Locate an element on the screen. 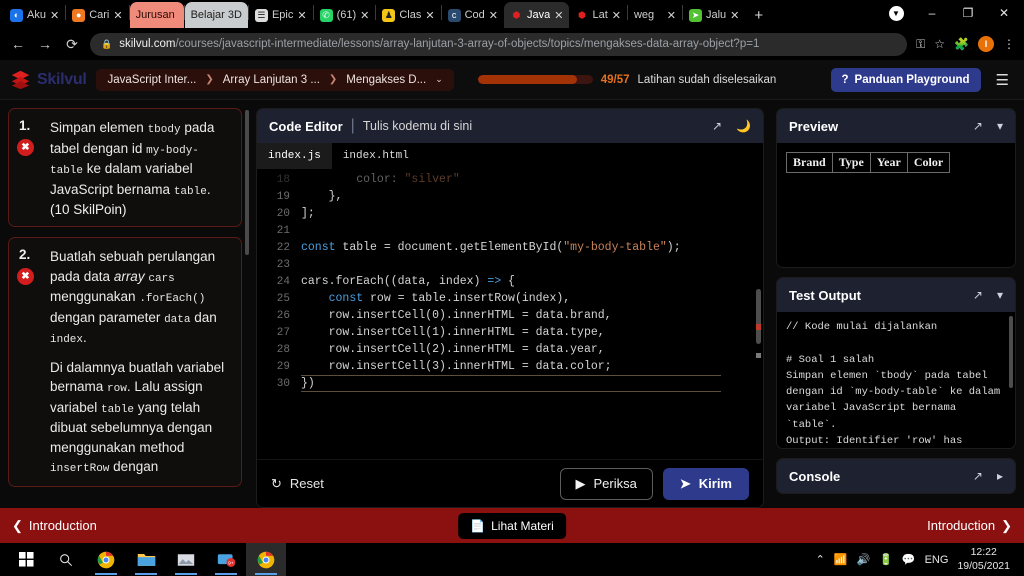 The image size is (1024, 576). clock: 12:22 19/05/2021 is located at coordinates (983, 559).